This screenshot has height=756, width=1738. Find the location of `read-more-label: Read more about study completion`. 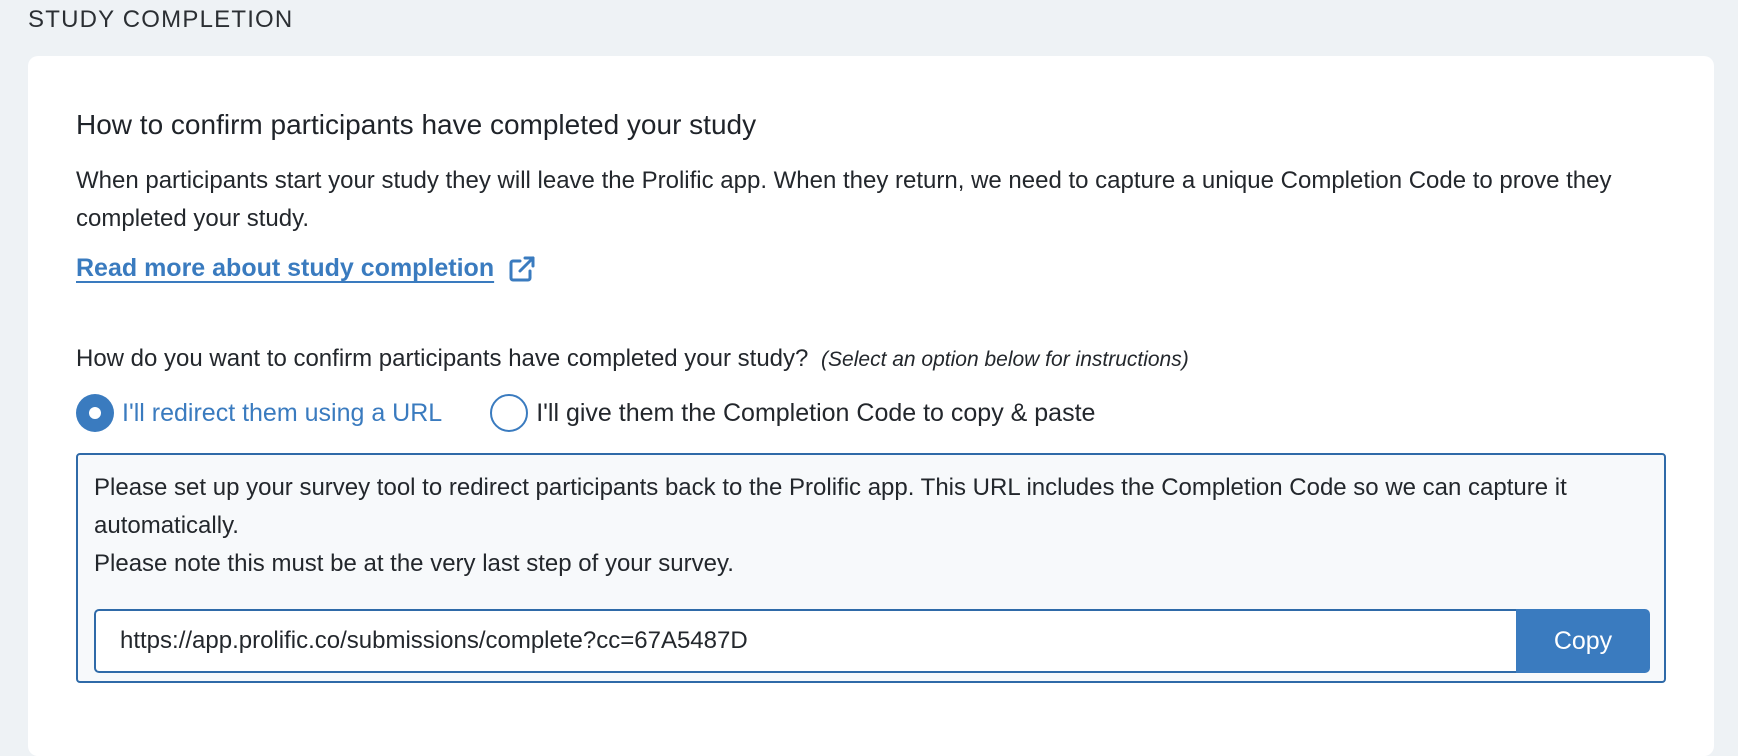

read-more-label: Read more about study completion is located at coordinates (285, 268).